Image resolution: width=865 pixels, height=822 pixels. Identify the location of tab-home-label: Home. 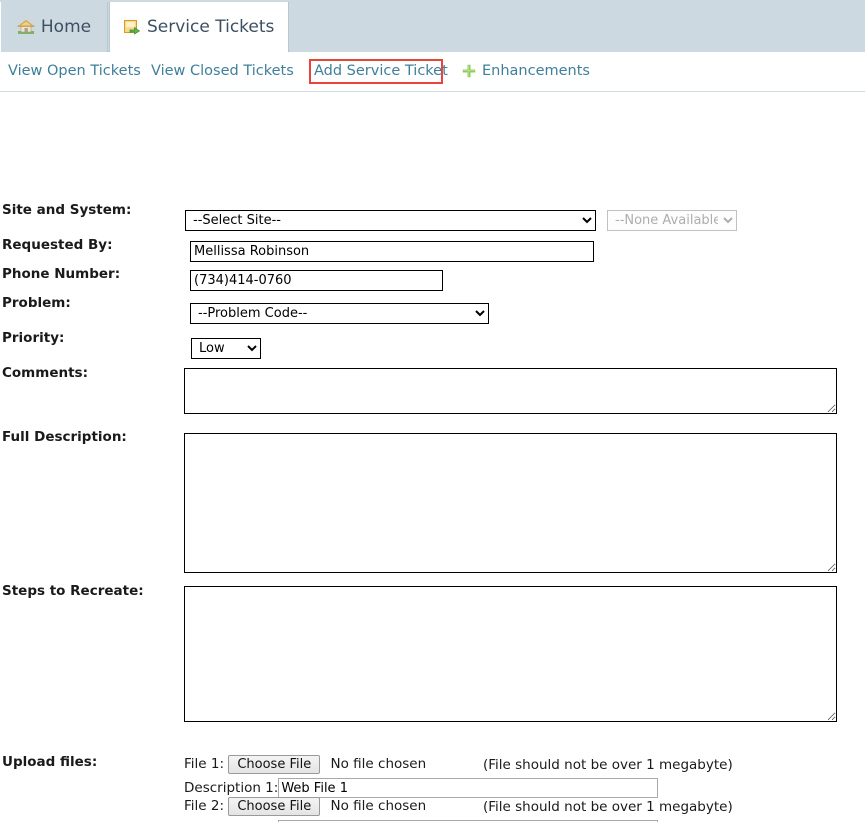
(66, 27).